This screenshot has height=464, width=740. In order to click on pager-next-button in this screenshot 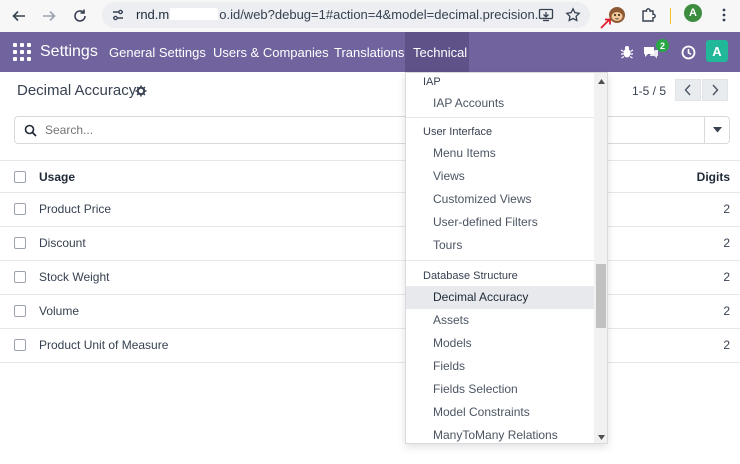, I will do `click(715, 90)`.